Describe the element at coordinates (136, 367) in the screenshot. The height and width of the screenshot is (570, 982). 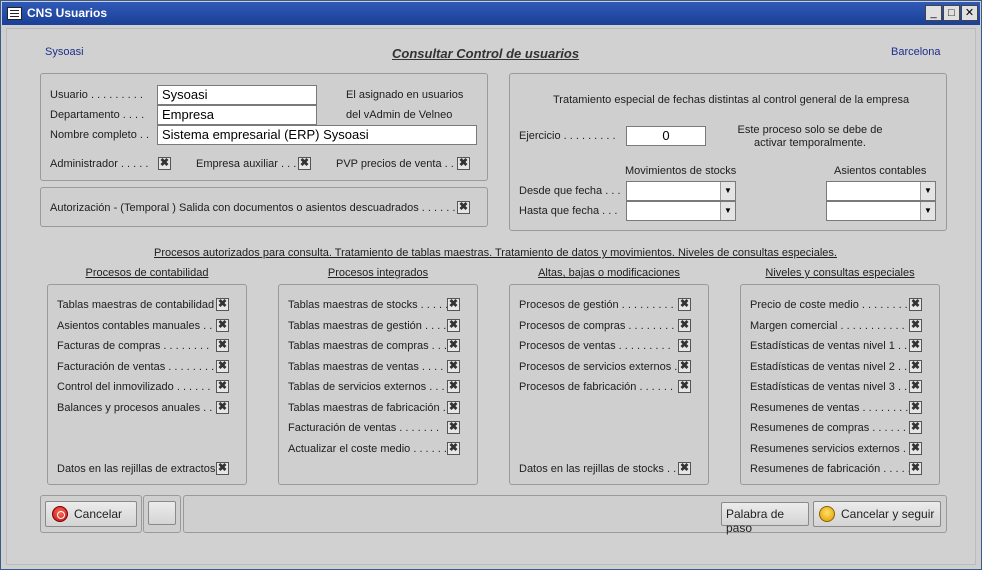
I see `list-item: Facturación de ventas . . . . . . . .` at that location.